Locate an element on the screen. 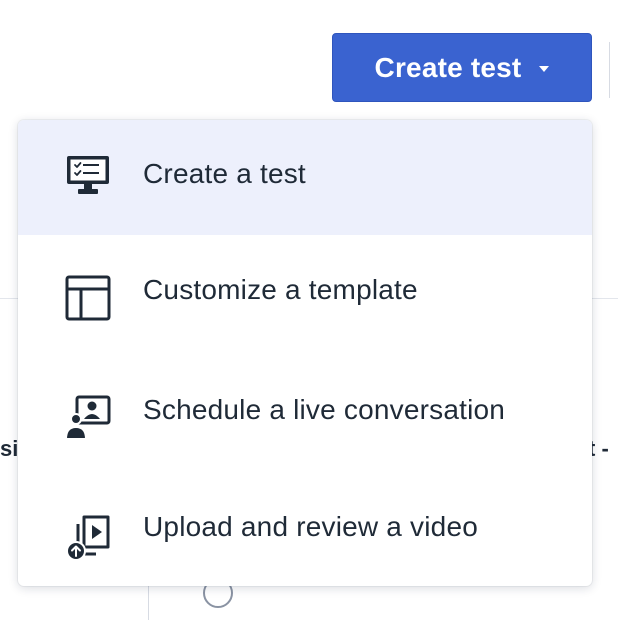  partial-heading-left: si is located at coordinates (9, 448).